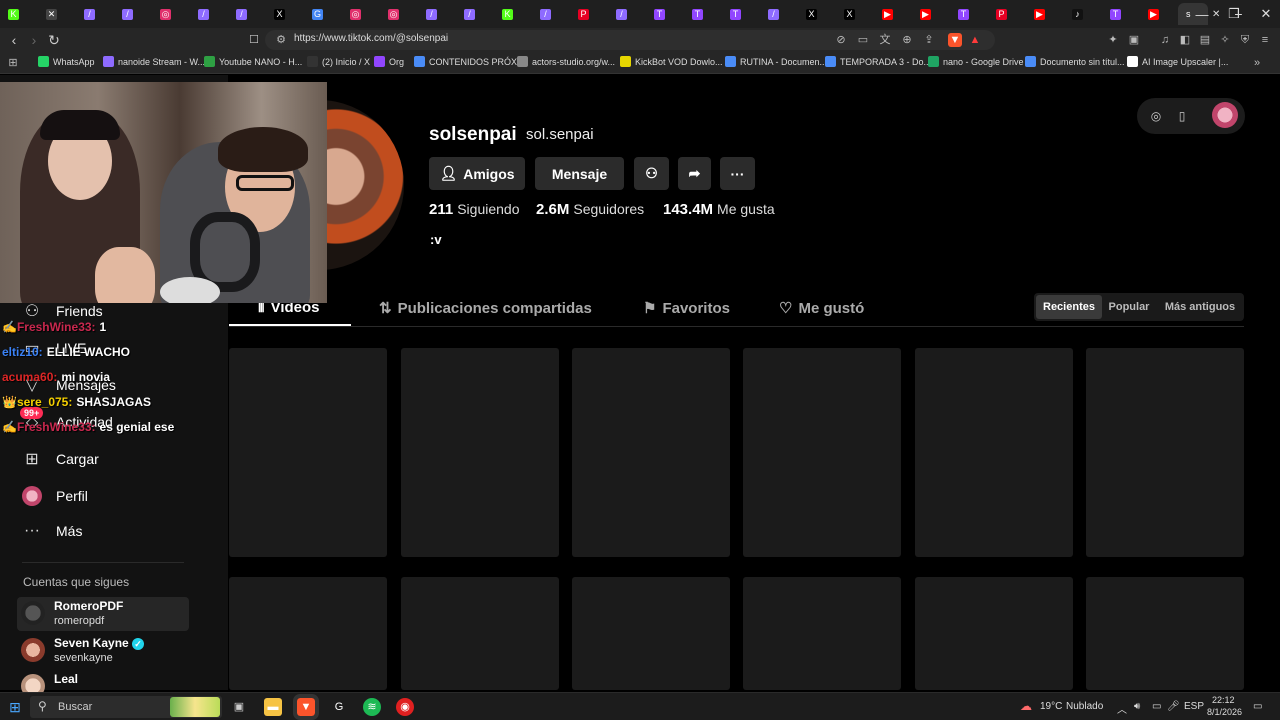 The height and width of the screenshot is (720, 1280). Describe the element at coordinates (55, 496) in the screenshot. I see `sidebar-item-profile: Perfil` at that location.